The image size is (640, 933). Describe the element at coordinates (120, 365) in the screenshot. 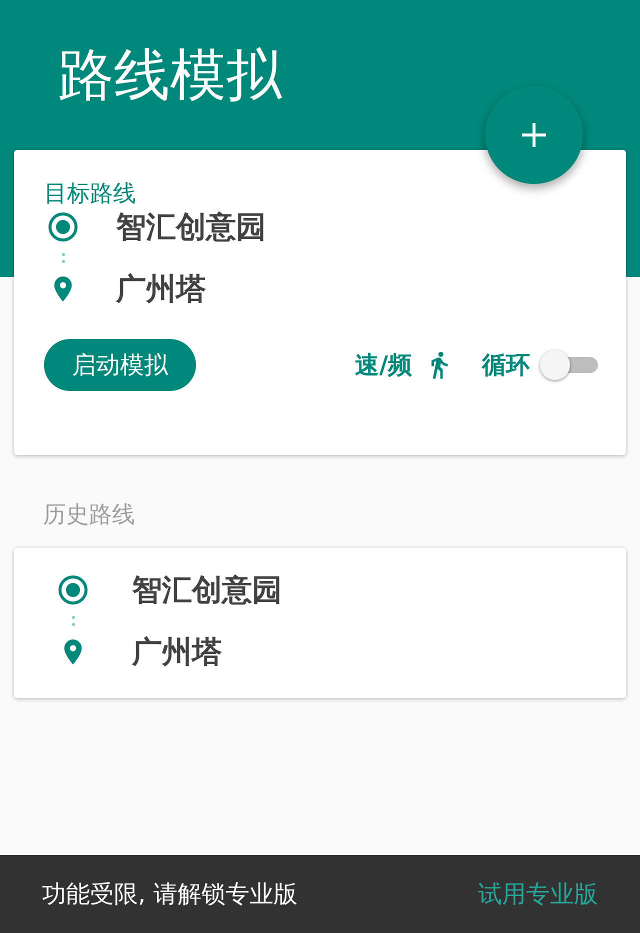

I see `start-simulation-button: 启动模拟` at that location.